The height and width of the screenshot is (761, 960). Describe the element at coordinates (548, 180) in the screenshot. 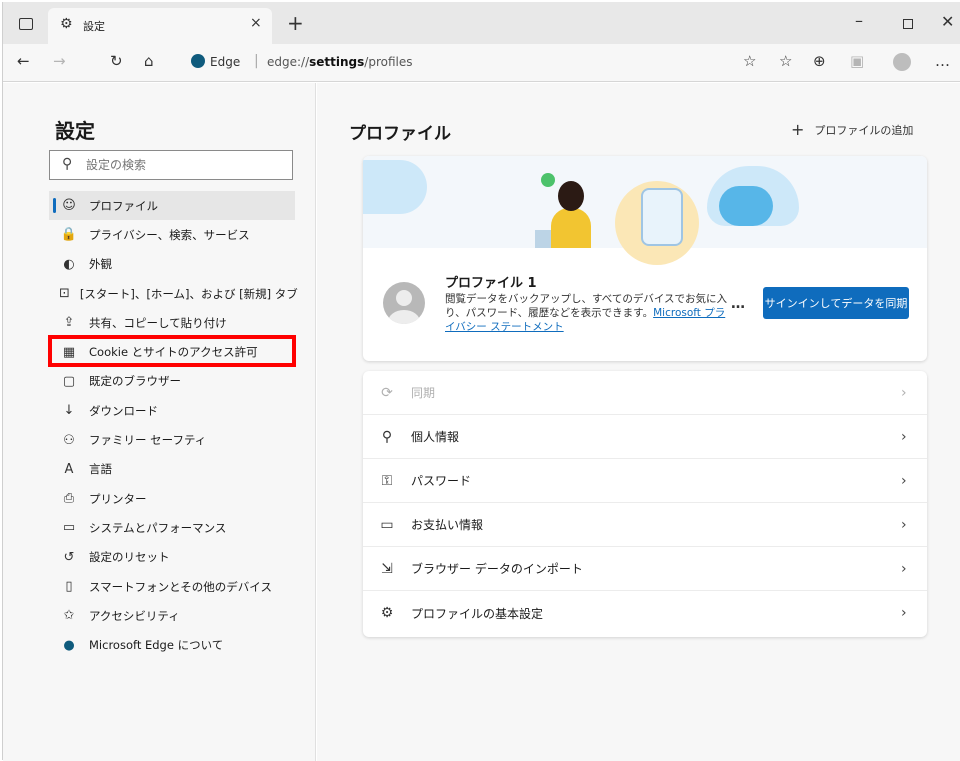

I see `sync-icon` at that location.